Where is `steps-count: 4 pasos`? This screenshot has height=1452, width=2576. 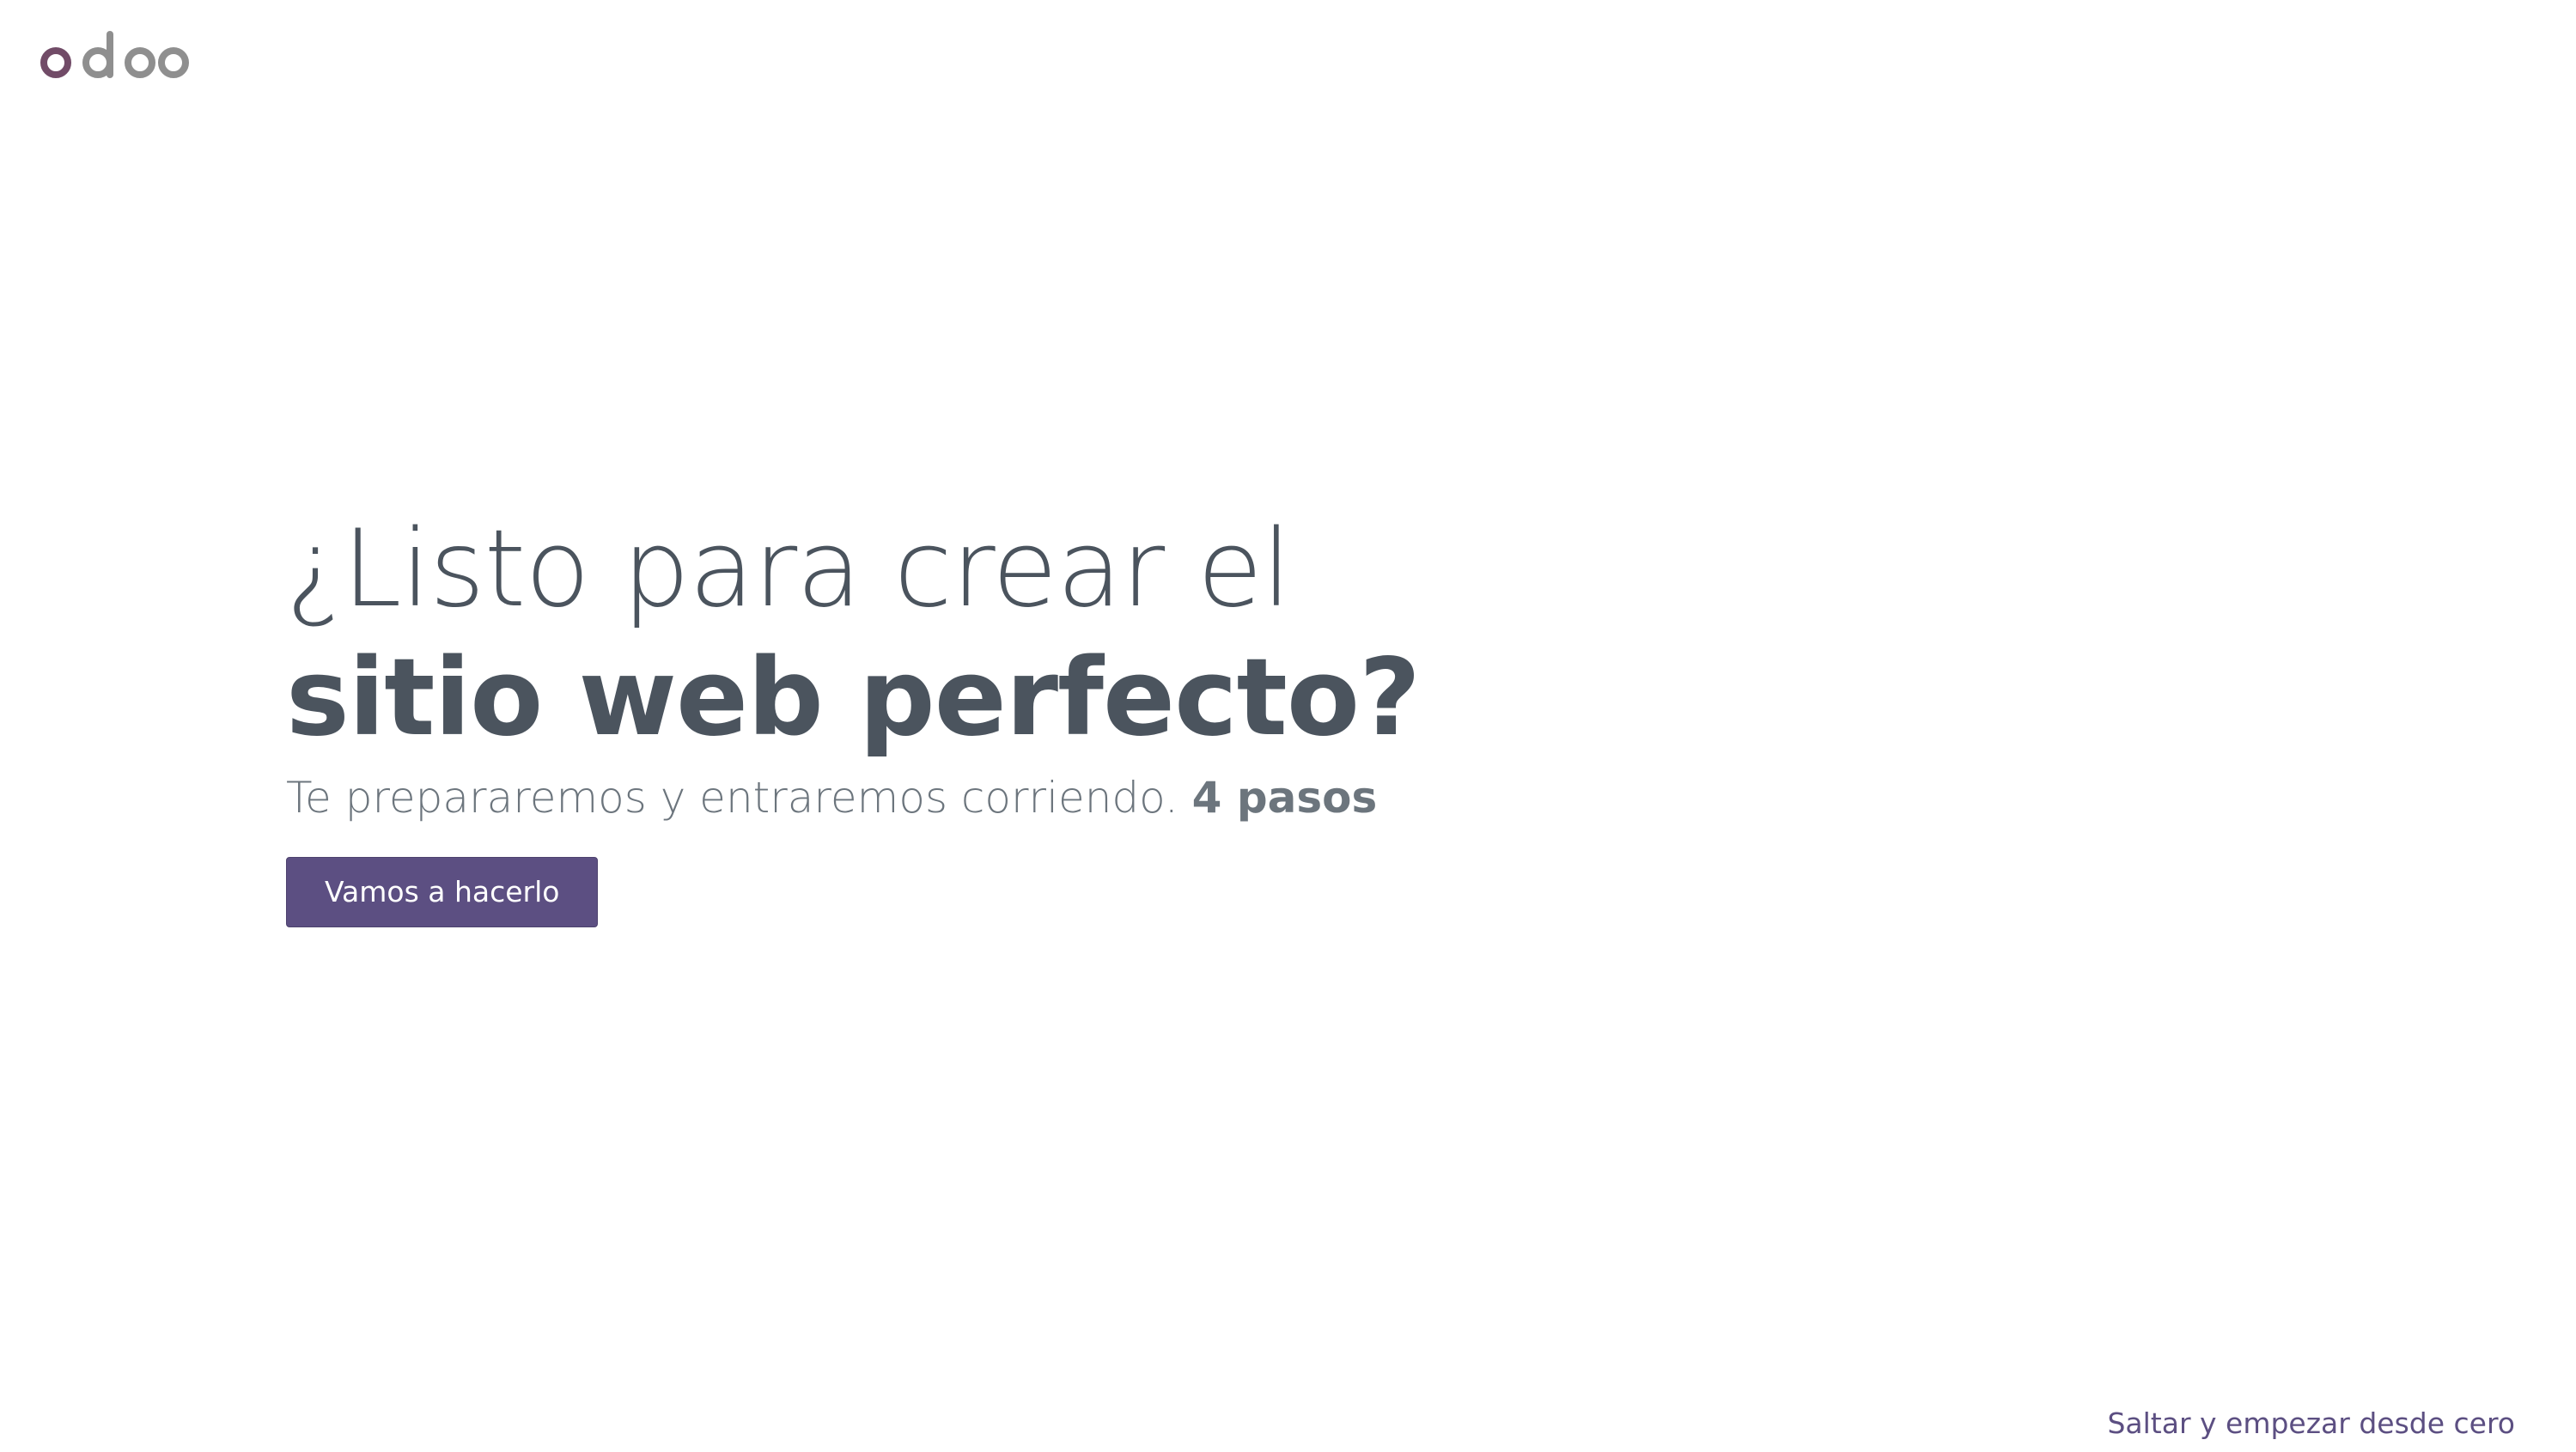
steps-count: 4 pasos is located at coordinates (1284, 798).